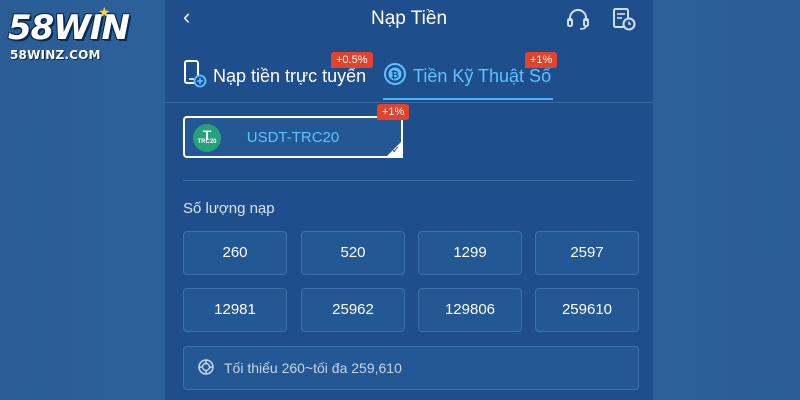 The height and width of the screenshot is (400, 800). I want to click on history-icon, so click(624, 19).